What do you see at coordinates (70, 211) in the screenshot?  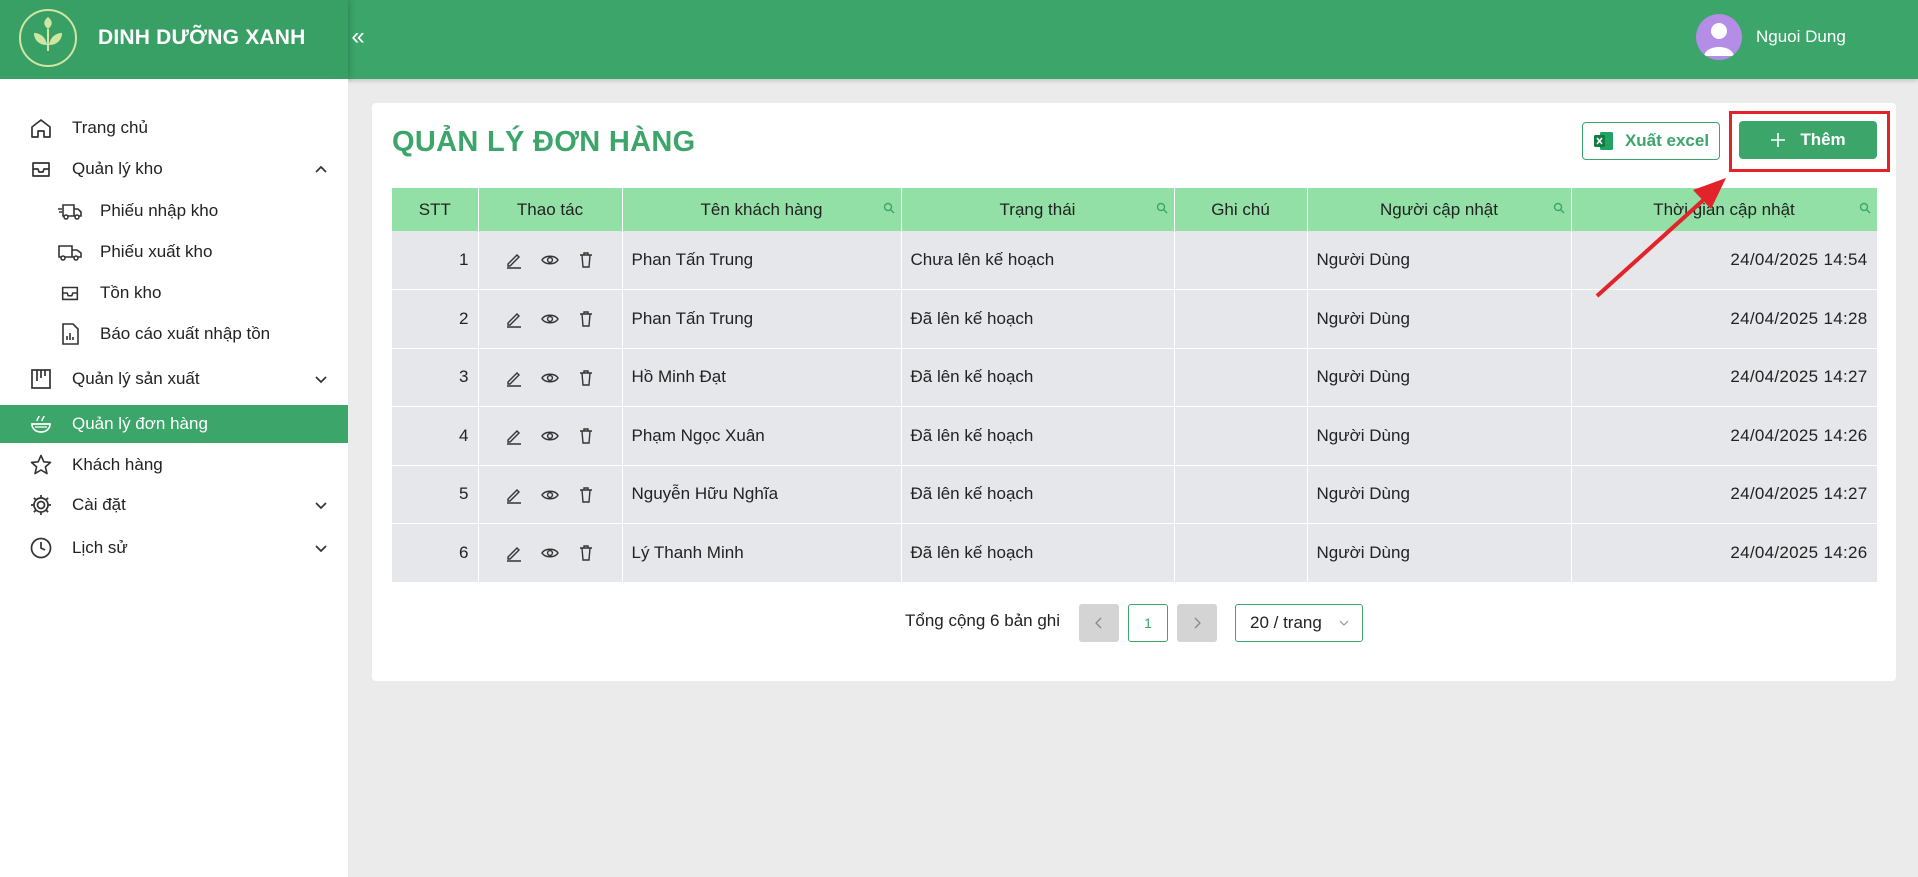 I see `truck-import-icon` at bounding box center [70, 211].